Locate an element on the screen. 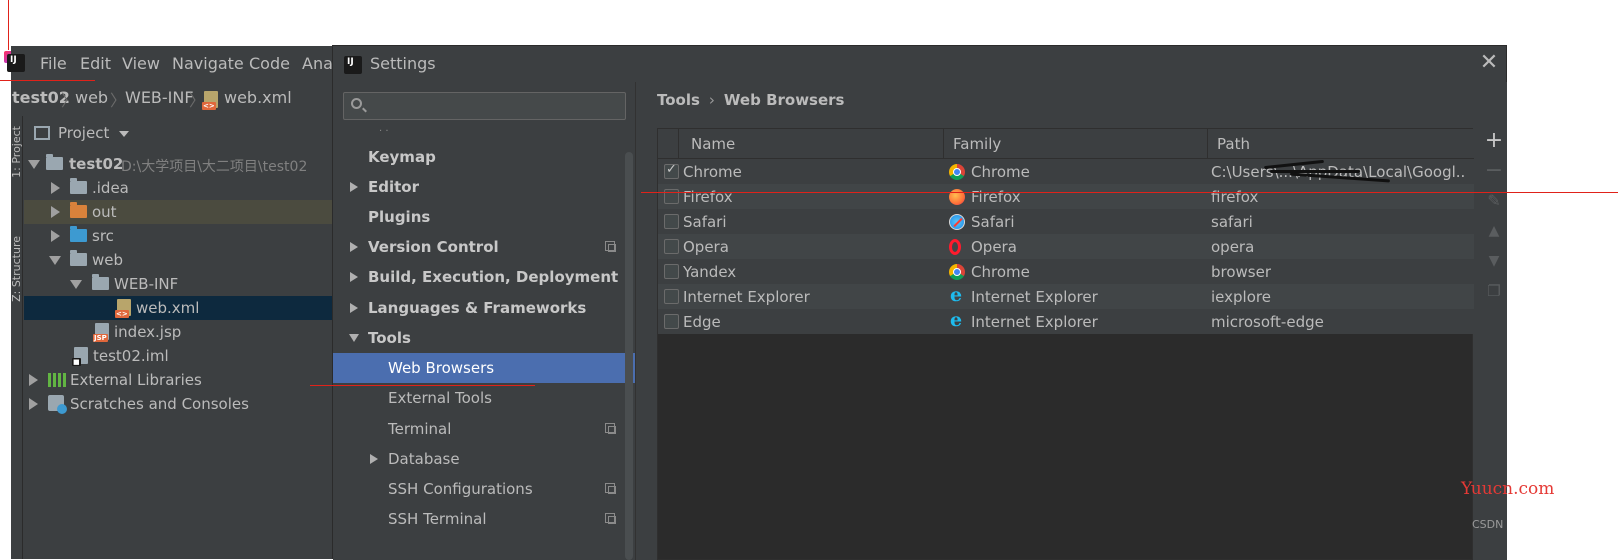 The width and height of the screenshot is (1618, 560). column-family: Family is located at coordinates (1075, 144).